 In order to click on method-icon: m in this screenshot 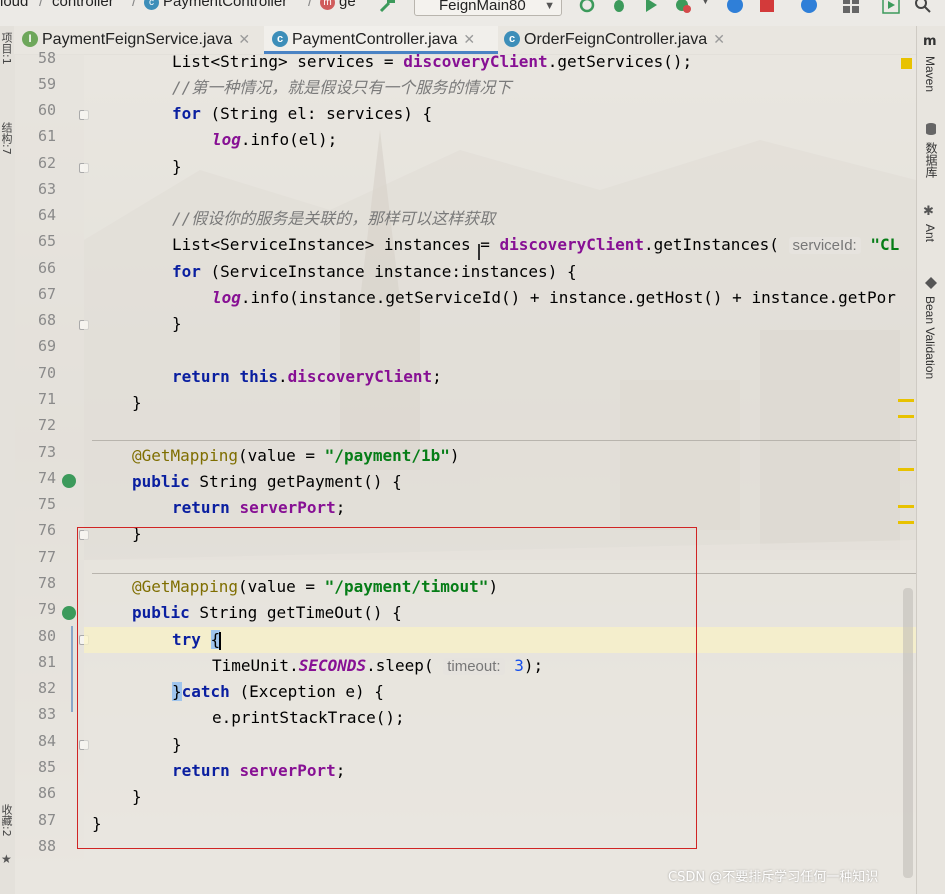, I will do `click(327, 5)`.